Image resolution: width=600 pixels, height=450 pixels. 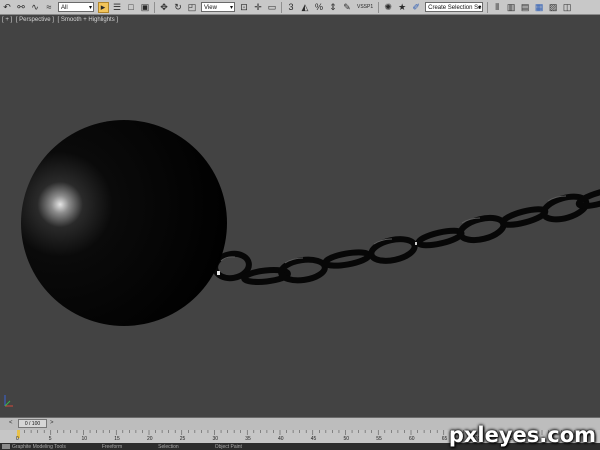 I want to click on snap-label: 3, so click(x=291, y=6).